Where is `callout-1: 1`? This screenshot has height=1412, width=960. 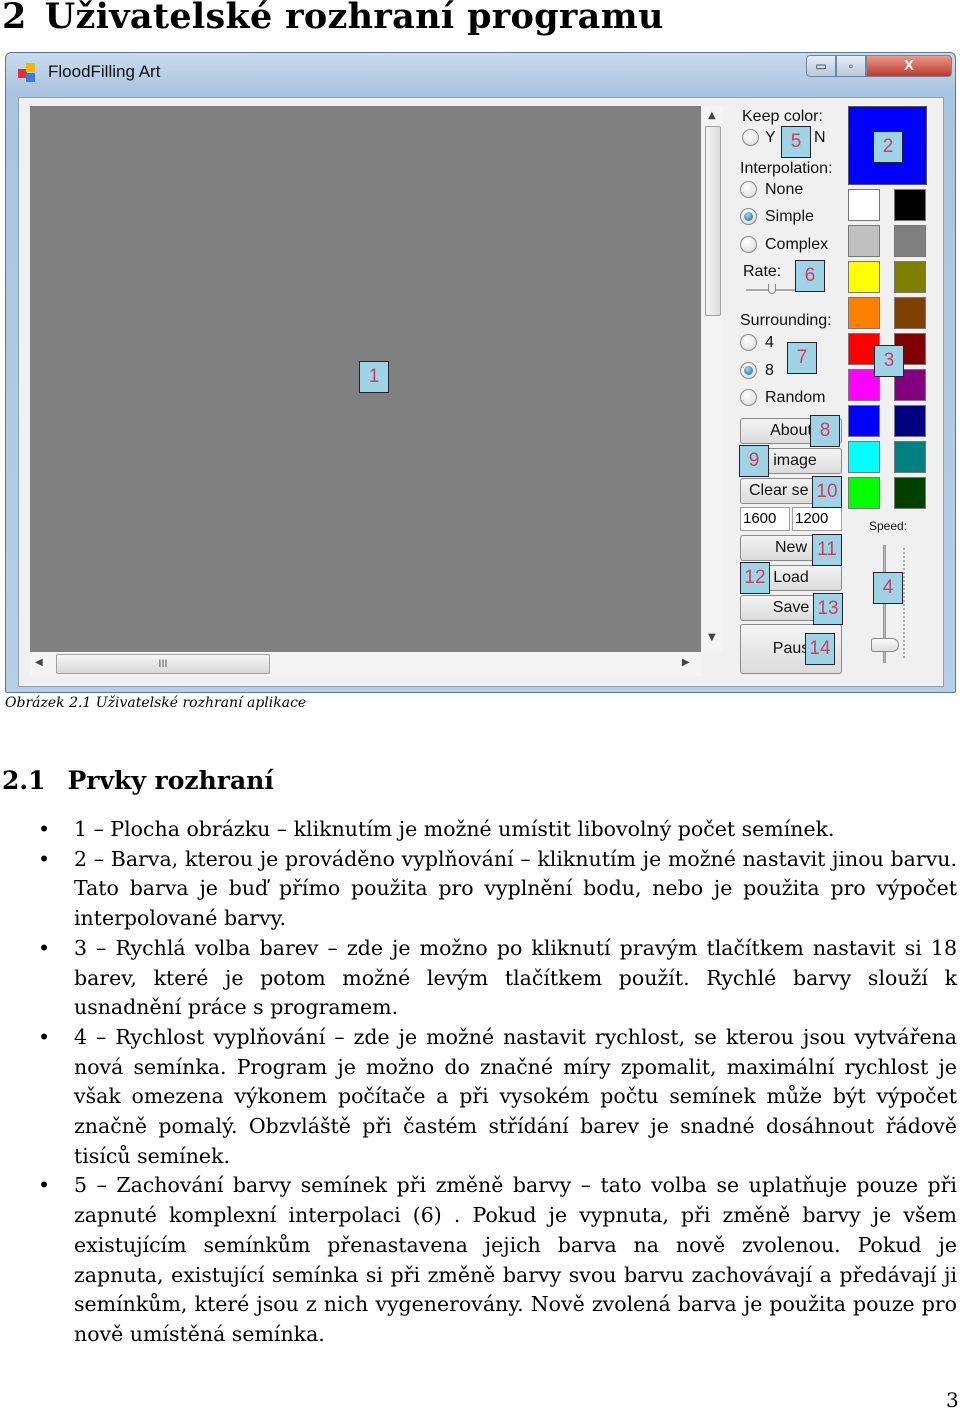 callout-1: 1 is located at coordinates (374, 377).